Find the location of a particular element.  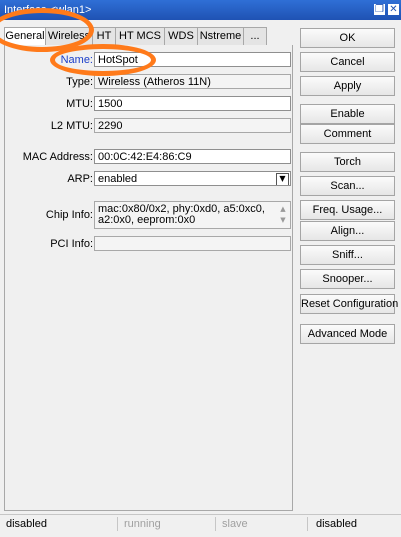

dropdown-arrow-icon: ▼ is located at coordinates (282, 179).